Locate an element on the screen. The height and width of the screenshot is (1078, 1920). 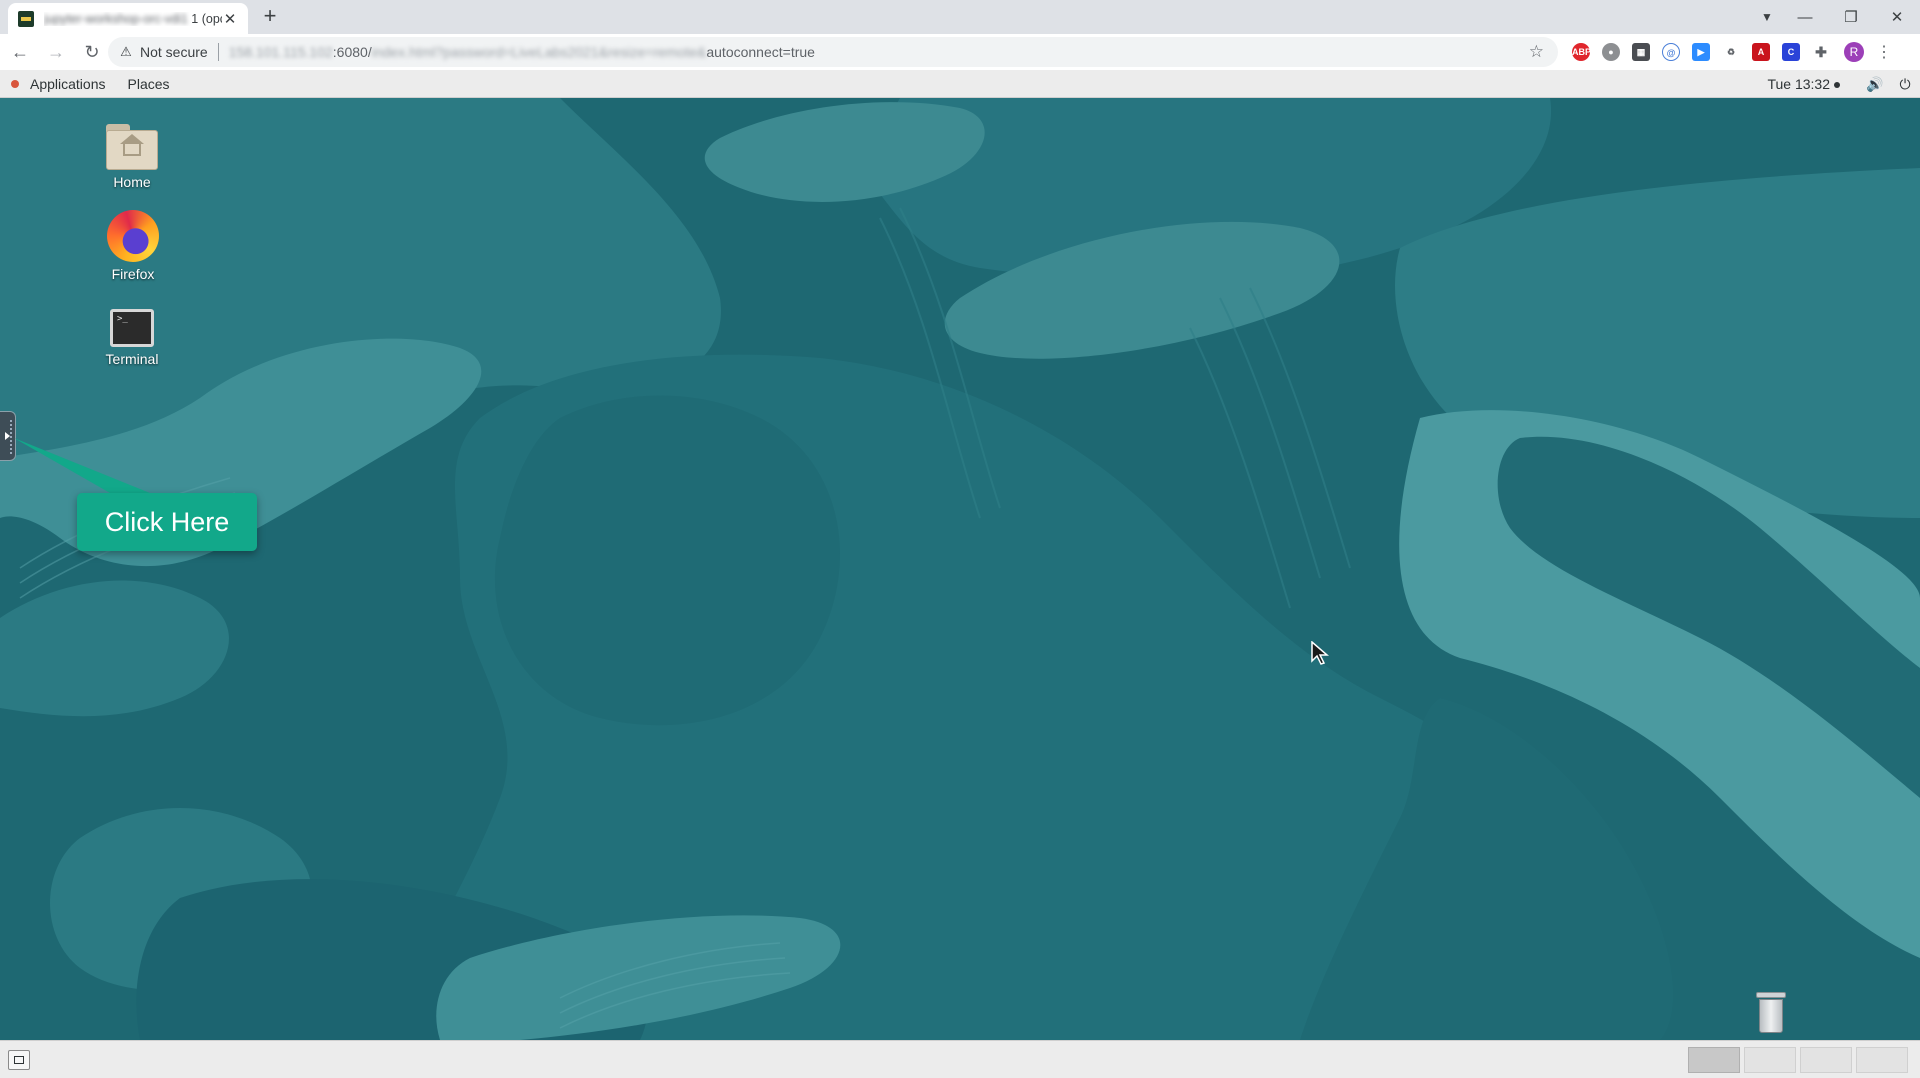
gnome-bottom-bar is located at coordinates (960, 1059).